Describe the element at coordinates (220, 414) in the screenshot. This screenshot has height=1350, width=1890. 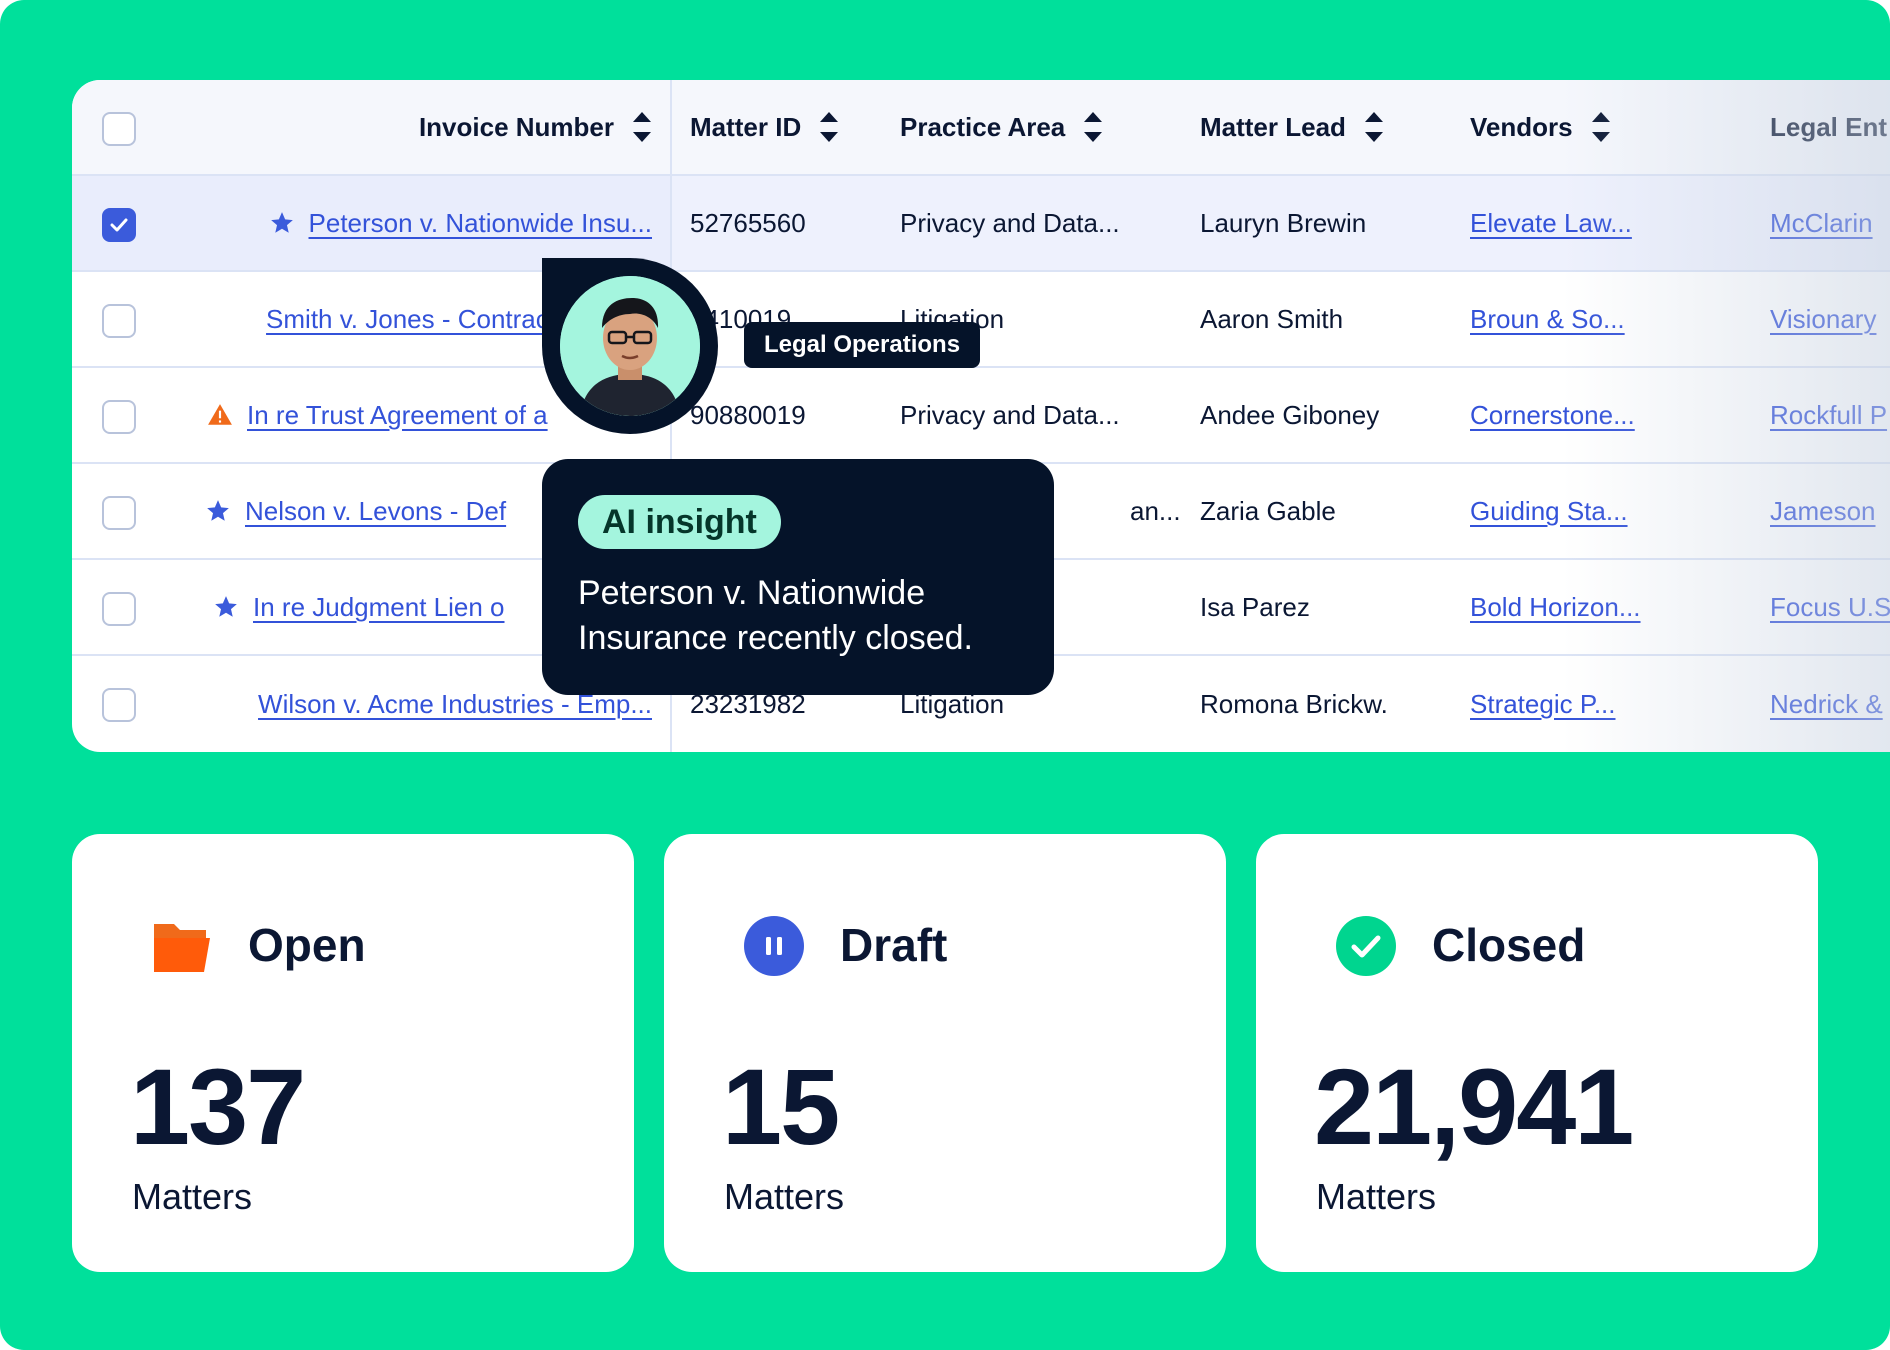
I see `warning-icon` at that location.